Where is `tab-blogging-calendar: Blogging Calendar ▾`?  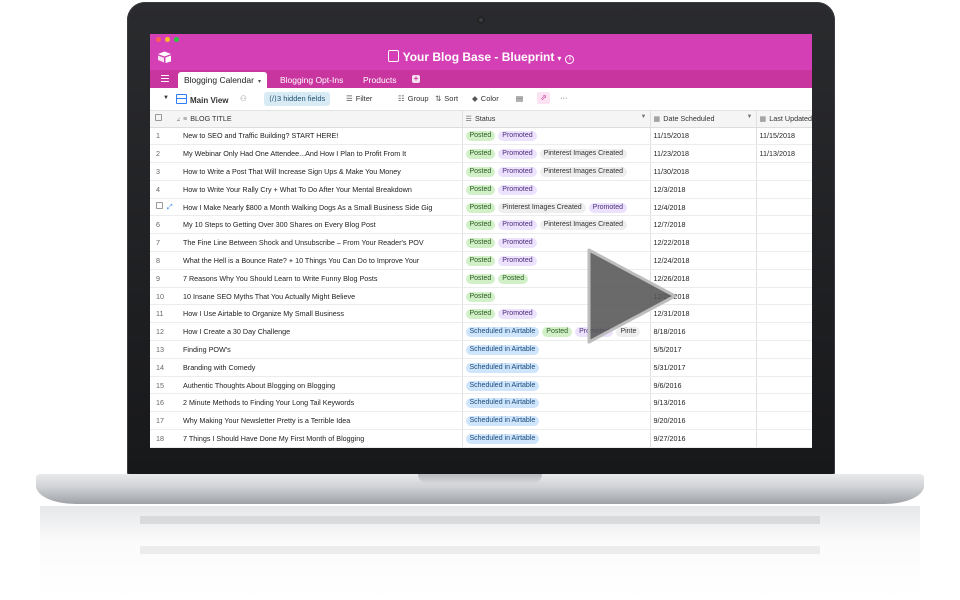
tab-blogging-calendar: Blogging Calendar ▾ is located at coordinates (222, 80).